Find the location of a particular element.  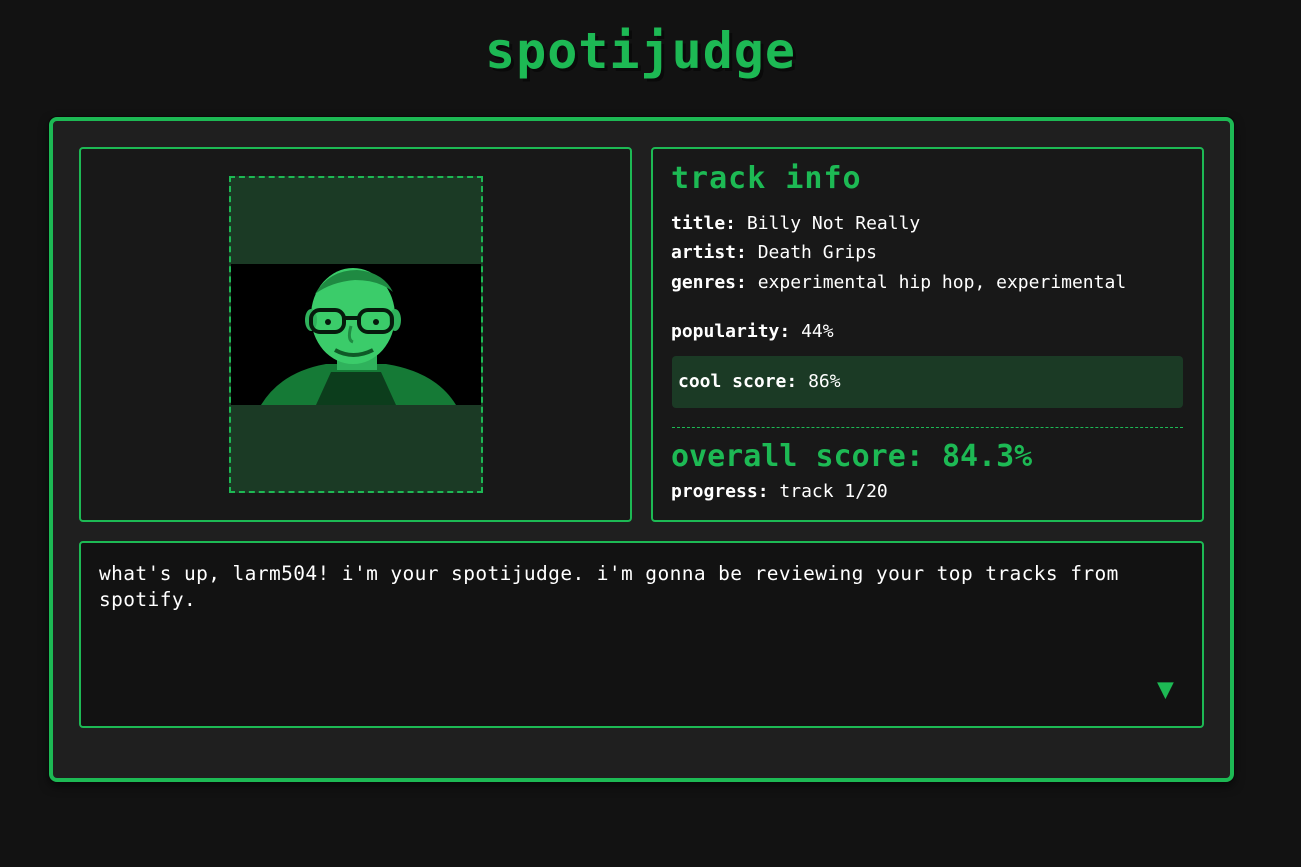

progress-row: progress: track 1/20 is located at coordinates (779, 491).